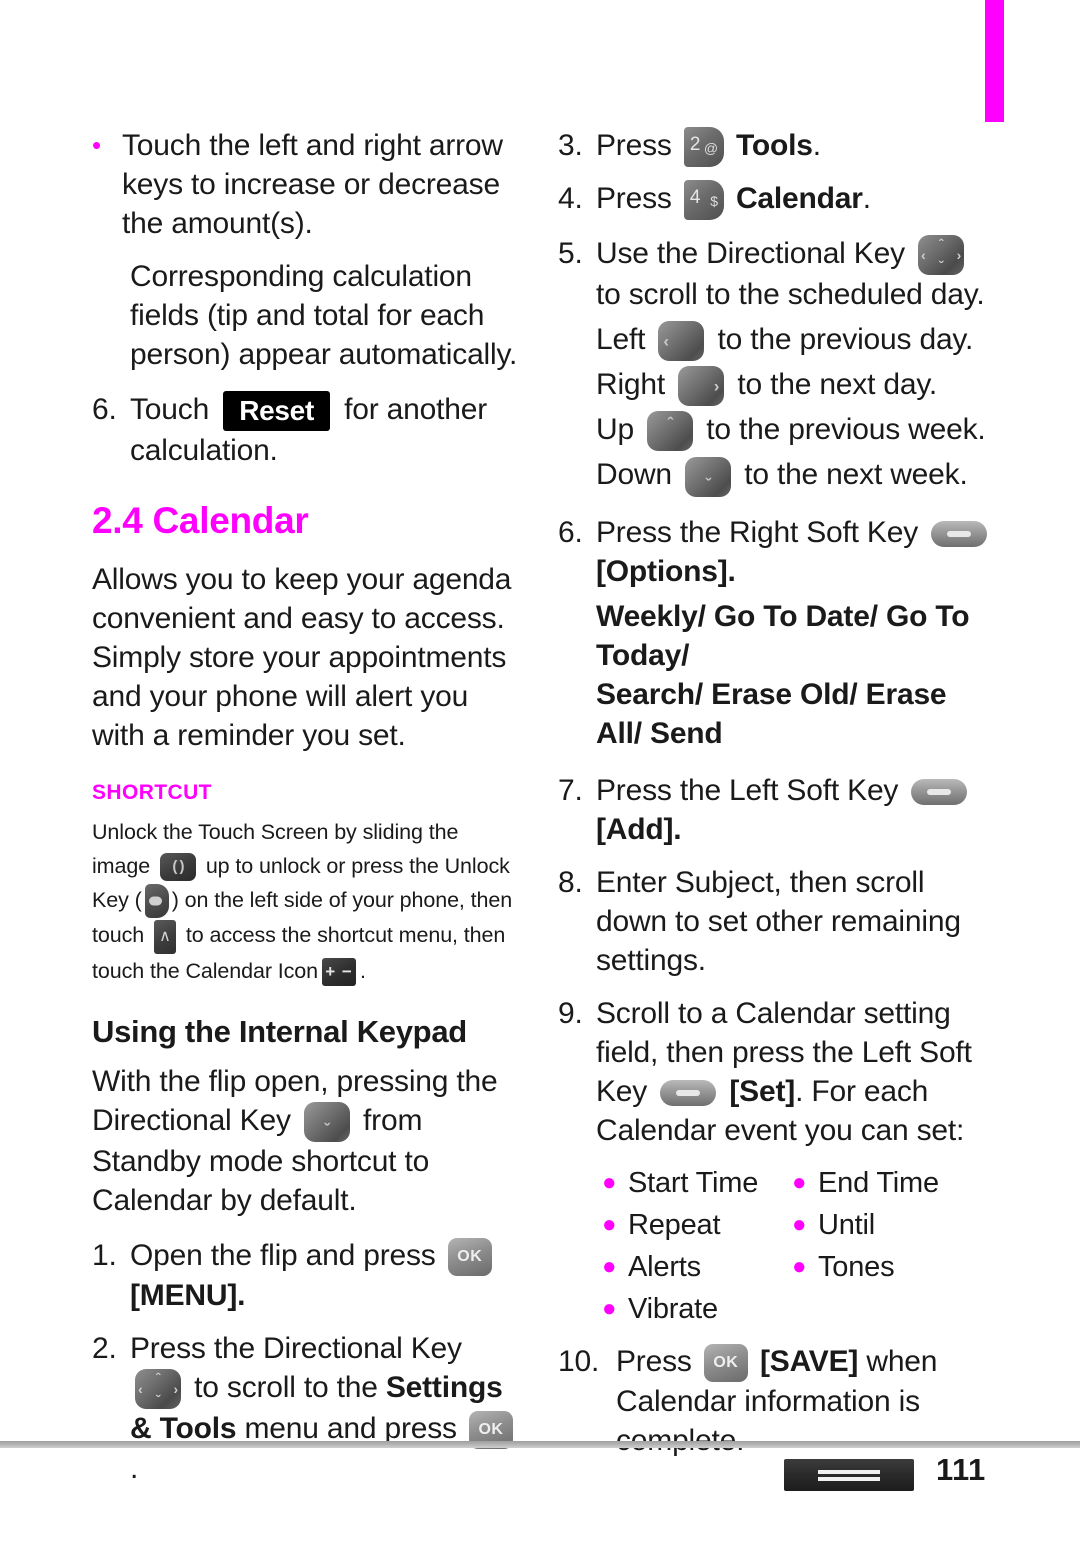 This screenshot has width=1080, height=1552. I want to click on shortcut-text-7: Calendar Icon, so click(251, 970).